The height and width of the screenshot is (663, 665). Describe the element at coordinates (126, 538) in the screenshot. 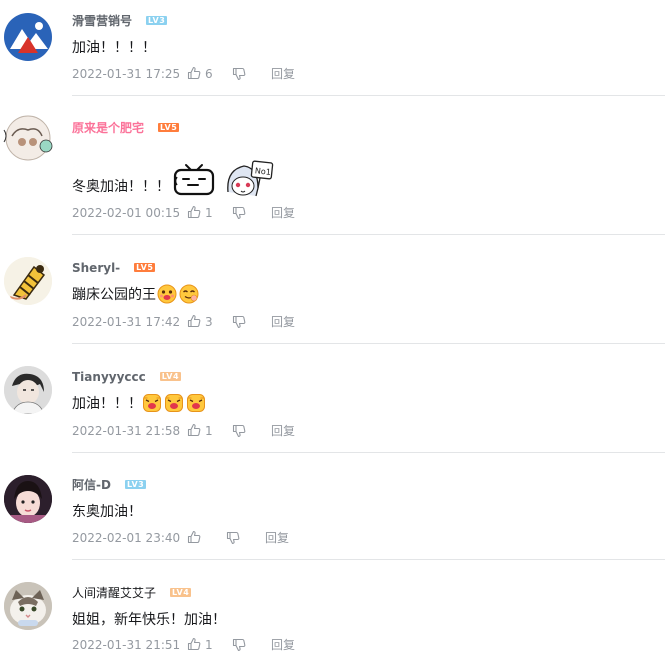

I see `timestamp: 2022-02-01 23:40` at that location.